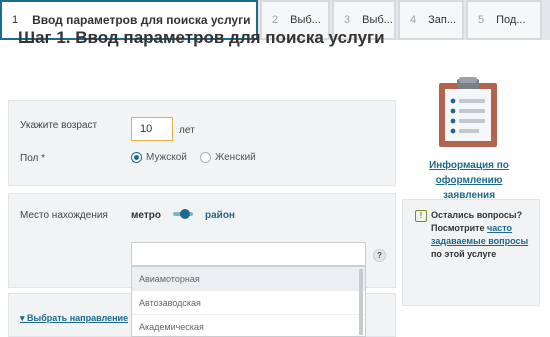  I want to click on step-number: 1, so click(15, 20).